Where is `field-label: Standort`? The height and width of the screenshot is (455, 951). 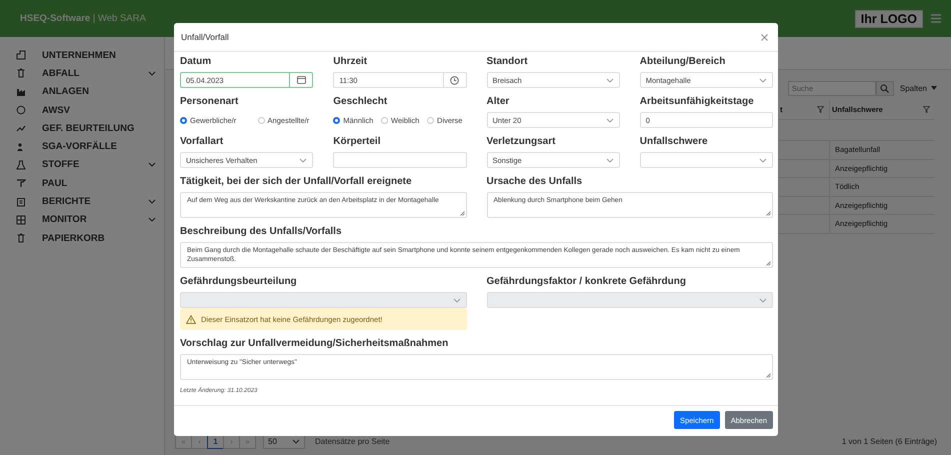 field-label: Standort is located at coordinates (507, 61).